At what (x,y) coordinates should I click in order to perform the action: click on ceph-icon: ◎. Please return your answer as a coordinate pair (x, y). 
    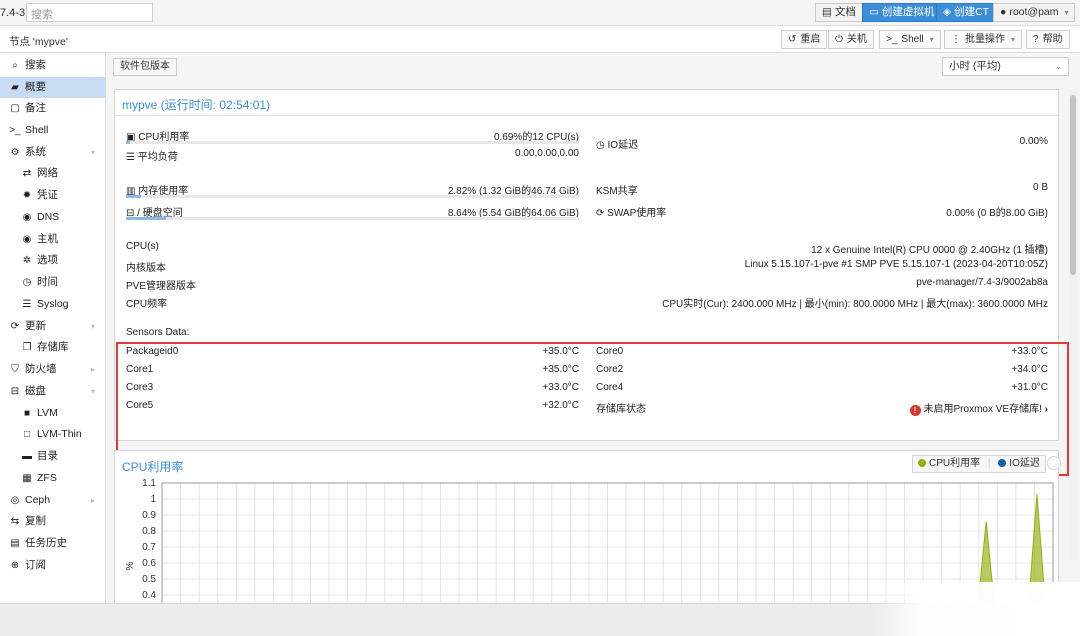
    Looking at the image, I should click on (15, 500).